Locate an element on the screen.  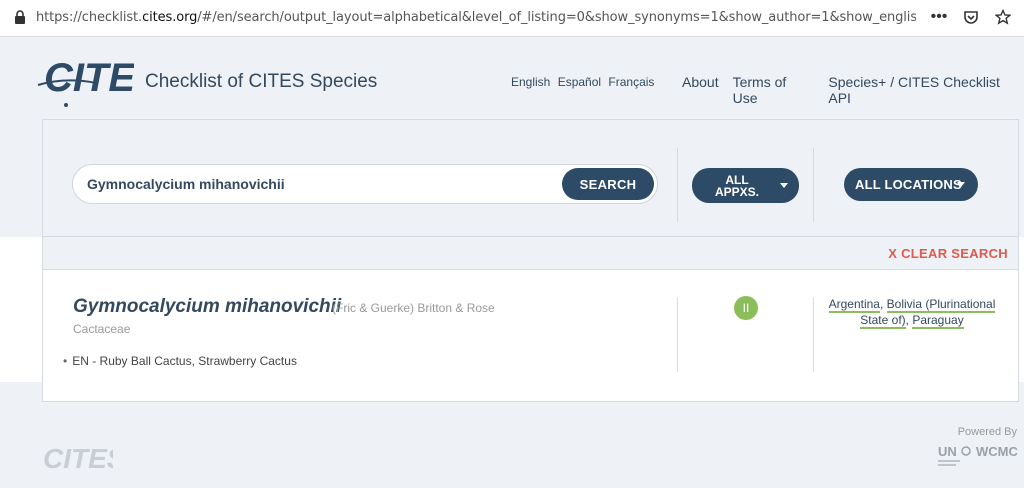
lock-icon is located at coordinates (20, 17).